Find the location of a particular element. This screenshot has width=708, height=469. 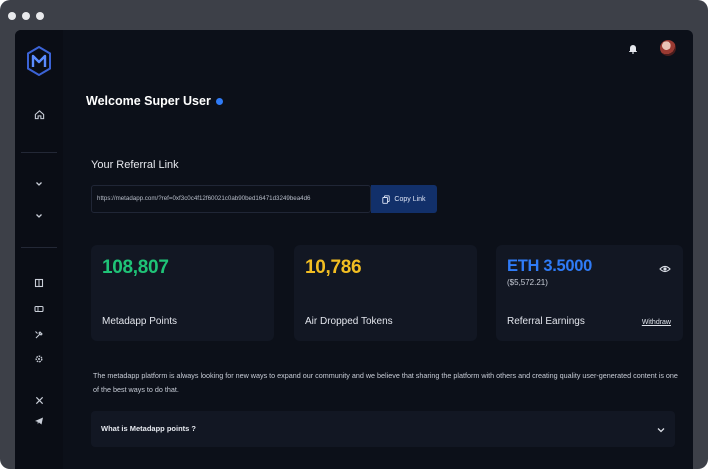

home-icon is located at coordinates (39, 114).